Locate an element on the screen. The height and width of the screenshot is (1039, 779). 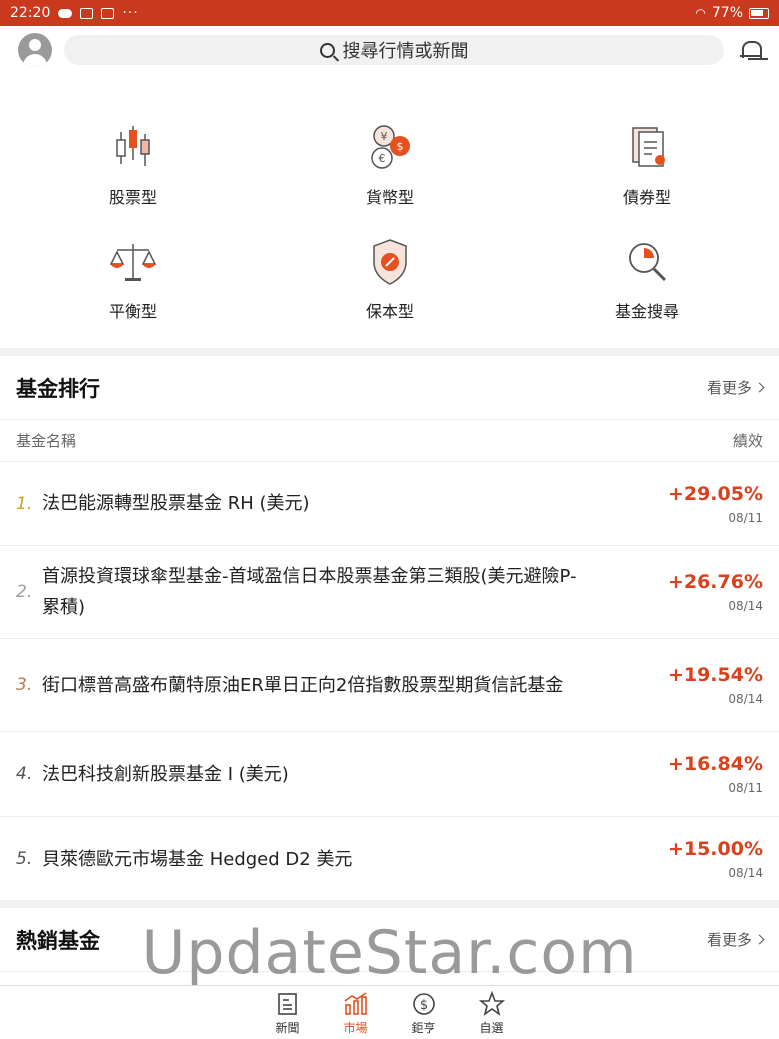
news-icon is located at coordinates (287, 1004).